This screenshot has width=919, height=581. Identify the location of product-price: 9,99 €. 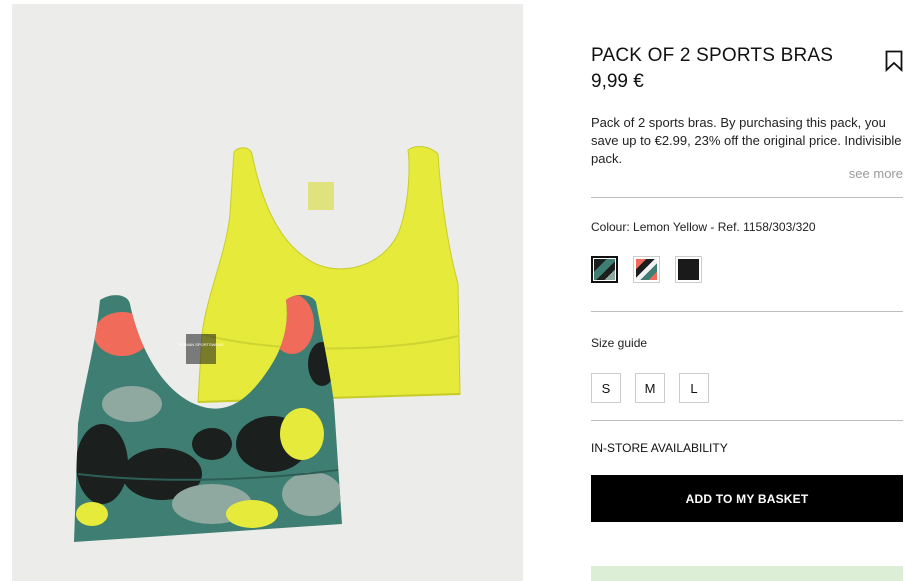
(617, 81).